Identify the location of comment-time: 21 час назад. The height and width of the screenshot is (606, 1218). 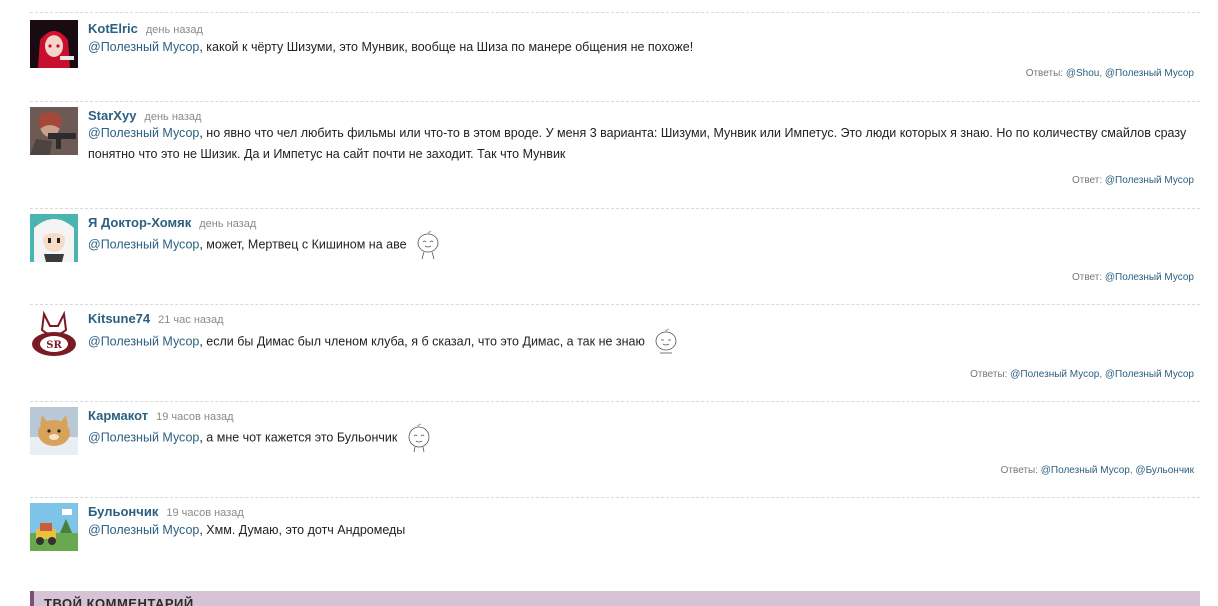
(191, 320).